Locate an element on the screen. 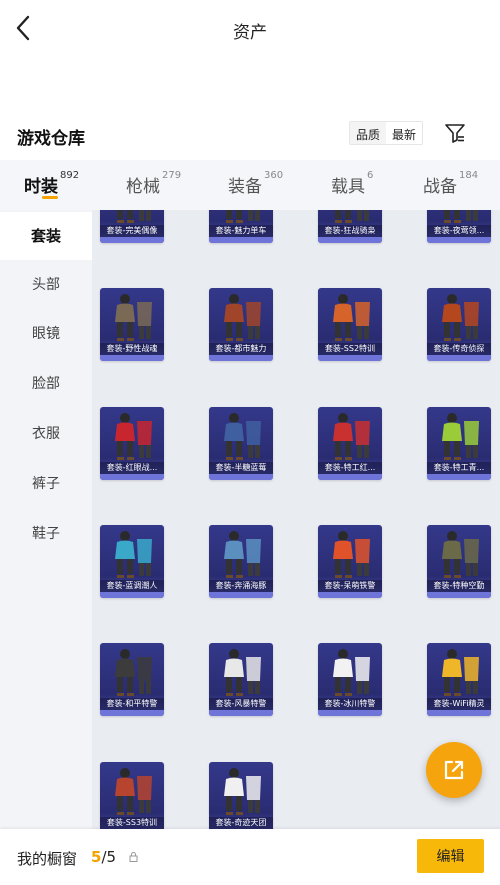 Image resolution: width=500 pixels, height=885 pixels. tab-weapons: 枪械279 is located at coordinates (154, 183).